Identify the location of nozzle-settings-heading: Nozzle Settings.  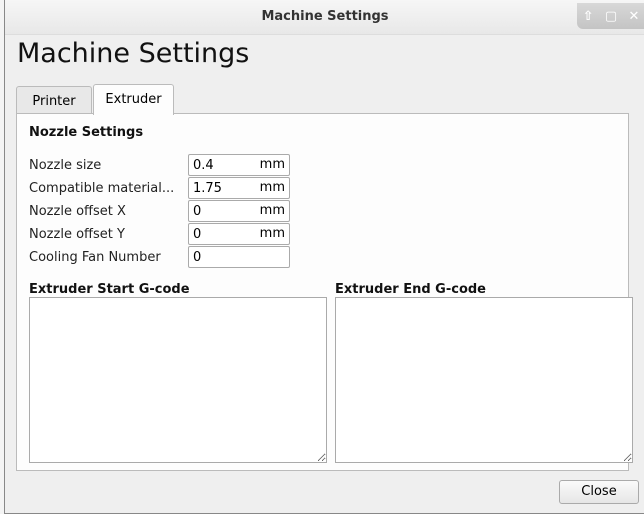
(86, 132).